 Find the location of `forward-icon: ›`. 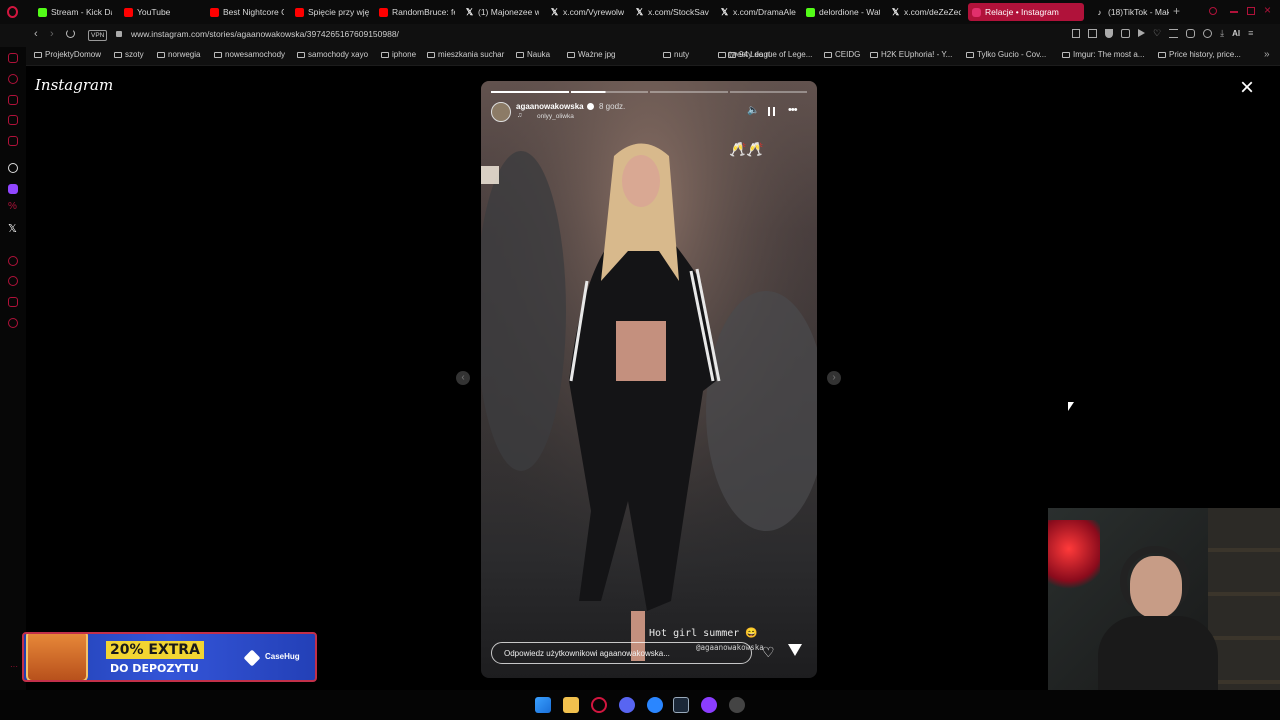

forward-icon: › is located at coordinates (52, 34).